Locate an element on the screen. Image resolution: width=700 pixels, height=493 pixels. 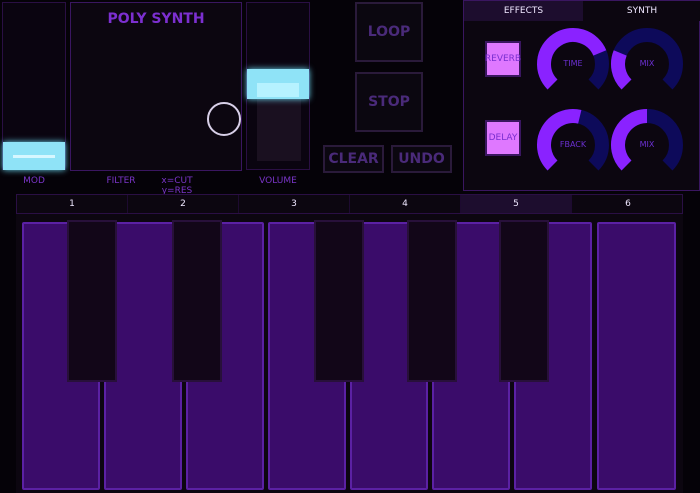
mod-slider is located at coordinates (34, 86).